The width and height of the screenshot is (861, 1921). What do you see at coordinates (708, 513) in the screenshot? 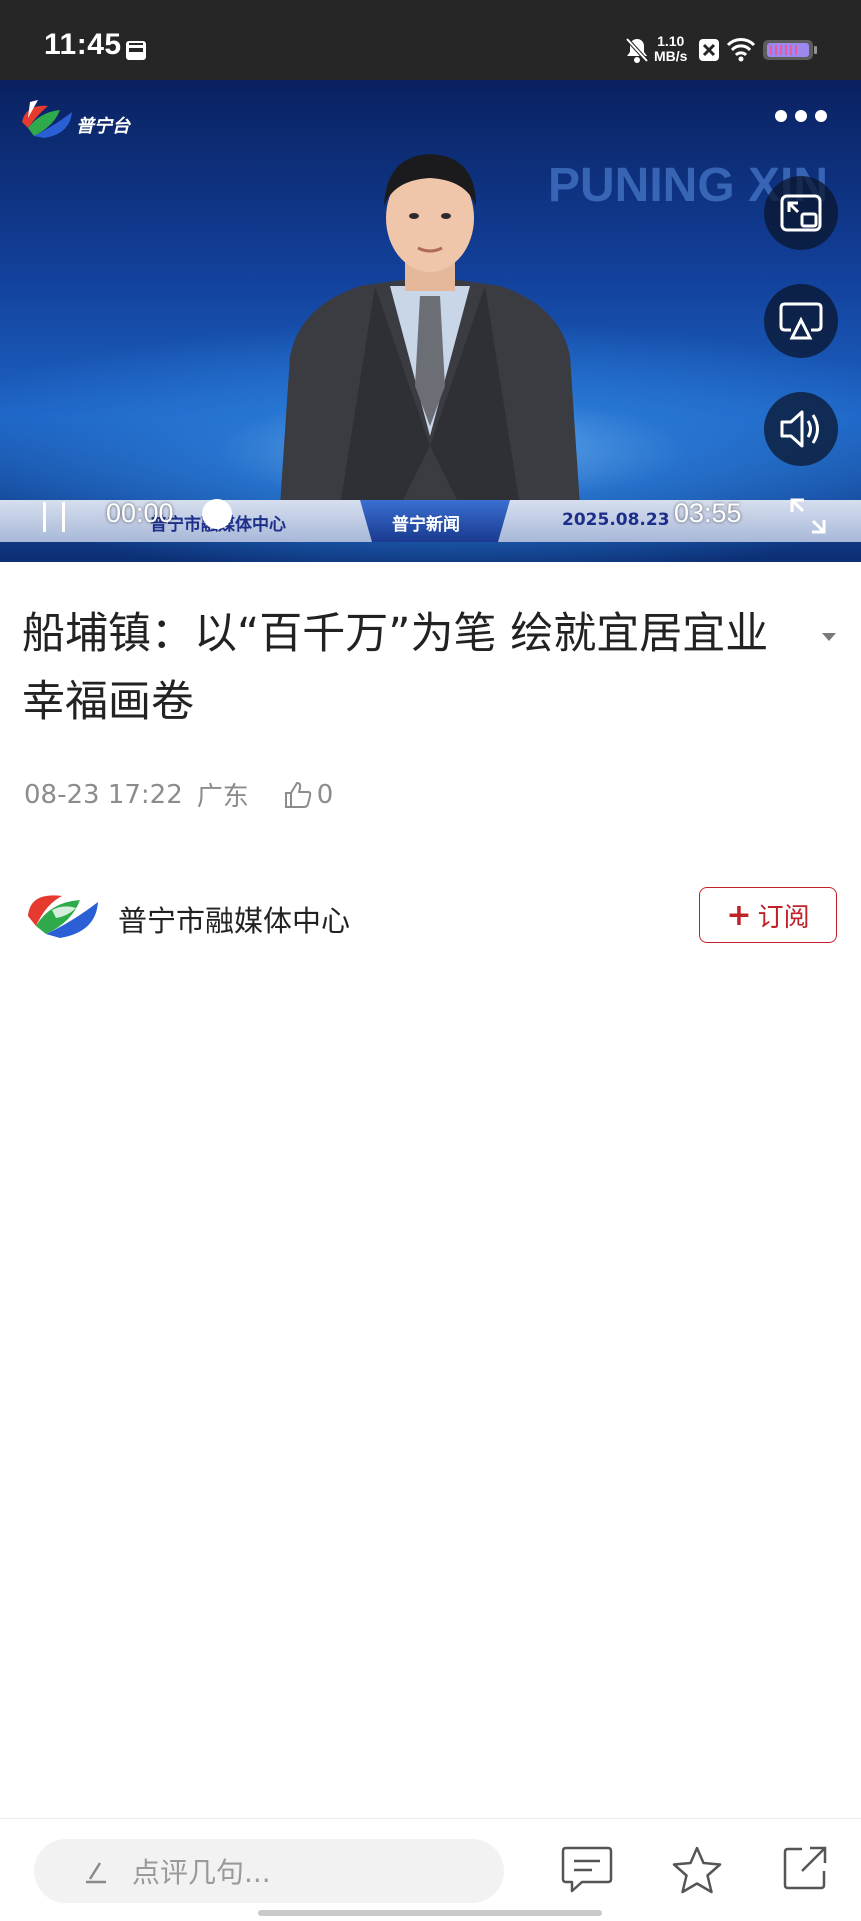
I see `duration: 03:55` at bounding box center [708, 513].